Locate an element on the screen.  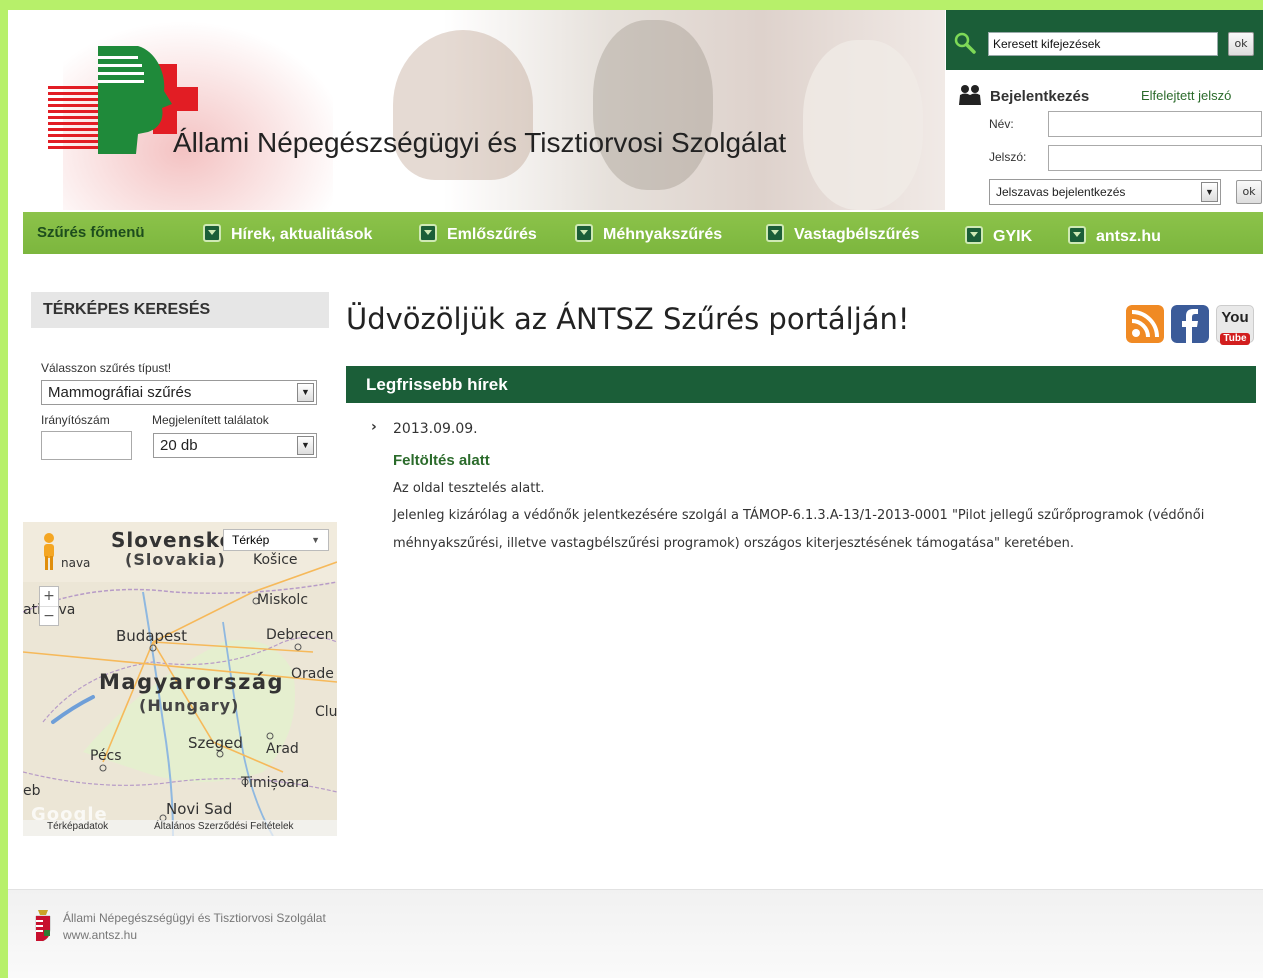
login-title: Bejelentkezés is located at coordinates (1040, 96).